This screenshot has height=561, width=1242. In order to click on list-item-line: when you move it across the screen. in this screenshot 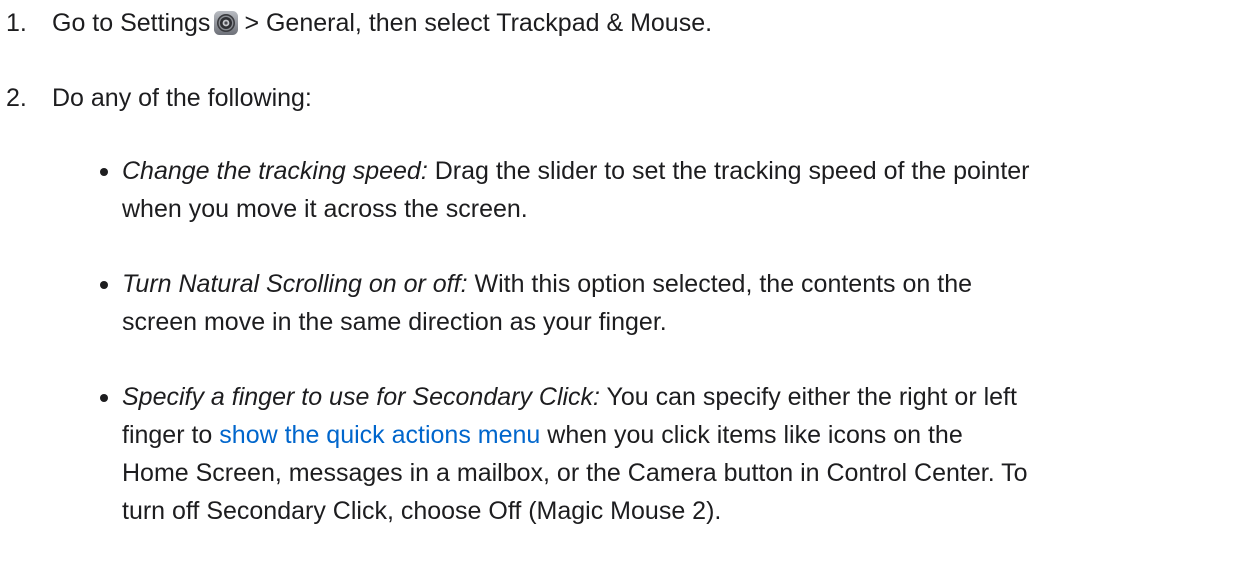, I will do `click(325, 209)`.